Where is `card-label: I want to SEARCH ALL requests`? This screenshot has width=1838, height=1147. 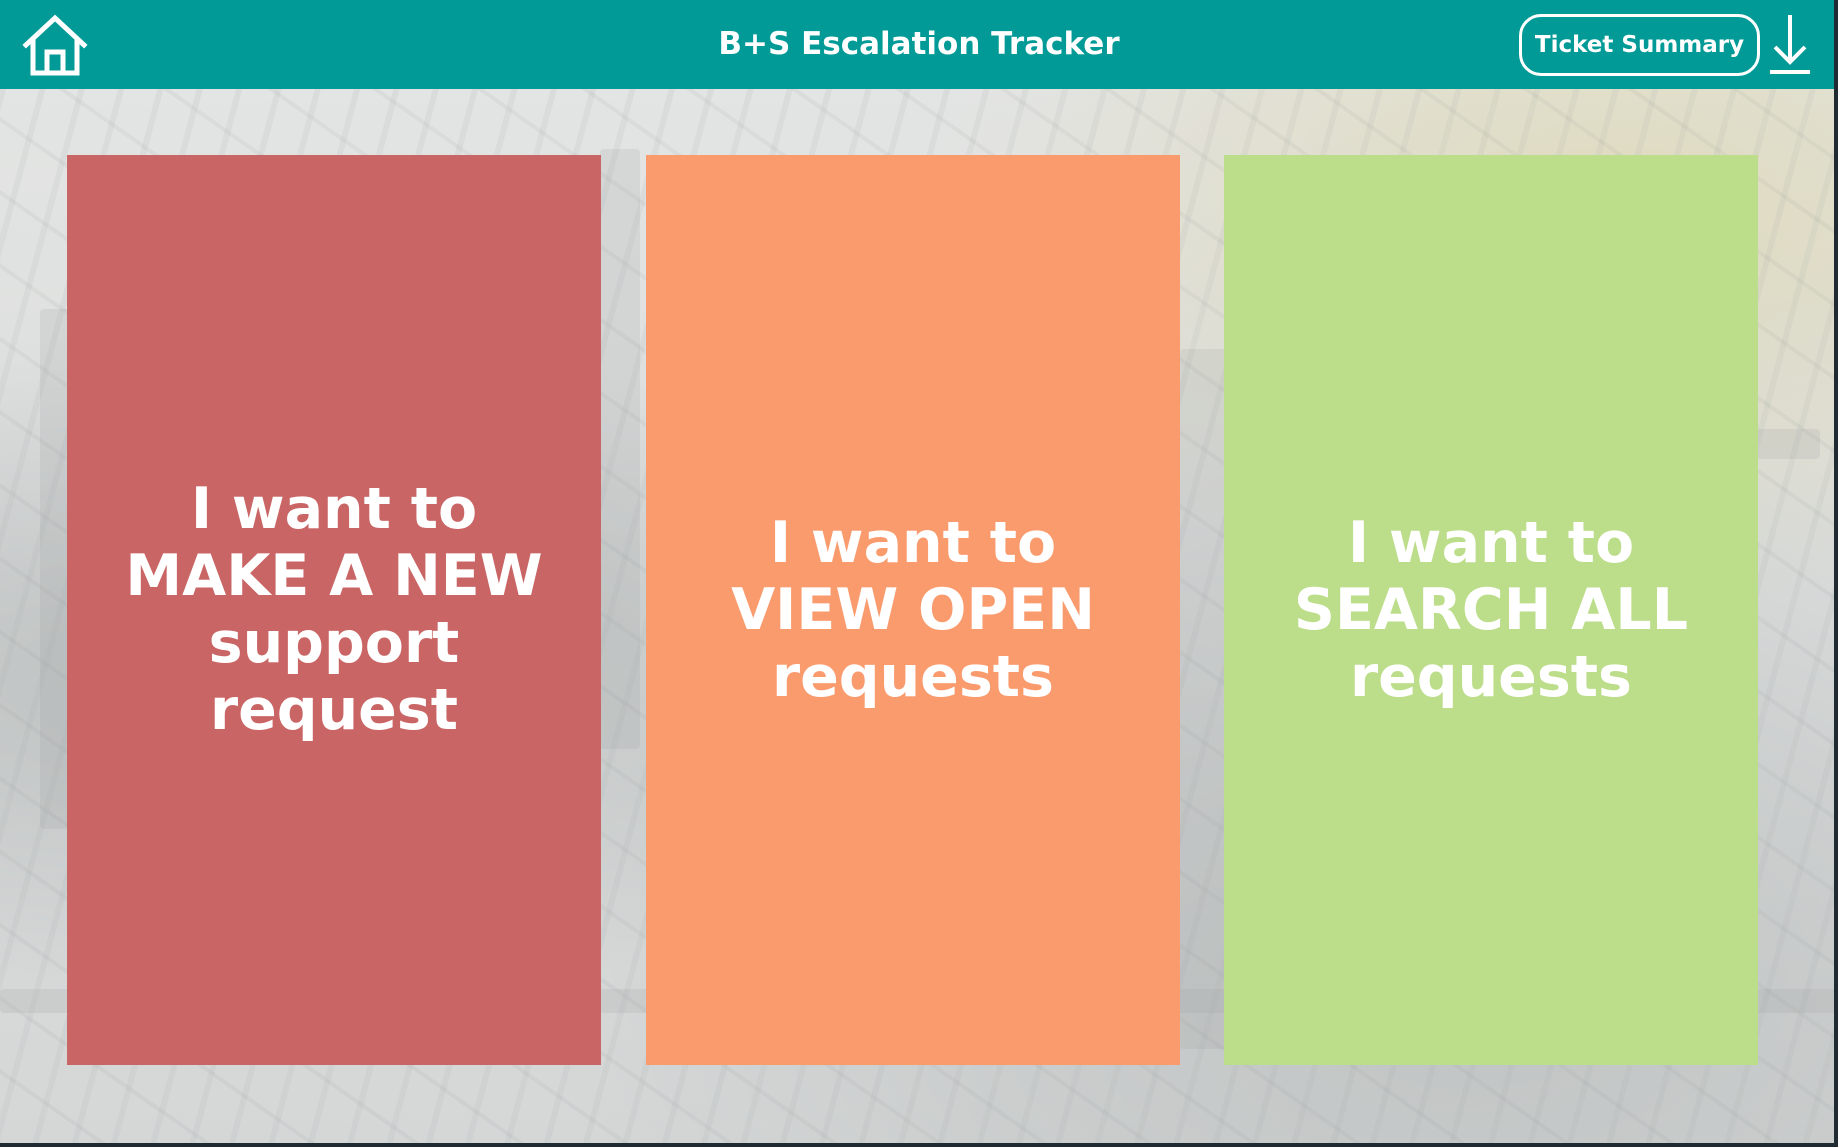
card-label: I want to SEARCH ALL requests is located at coordinates (1491, 610).